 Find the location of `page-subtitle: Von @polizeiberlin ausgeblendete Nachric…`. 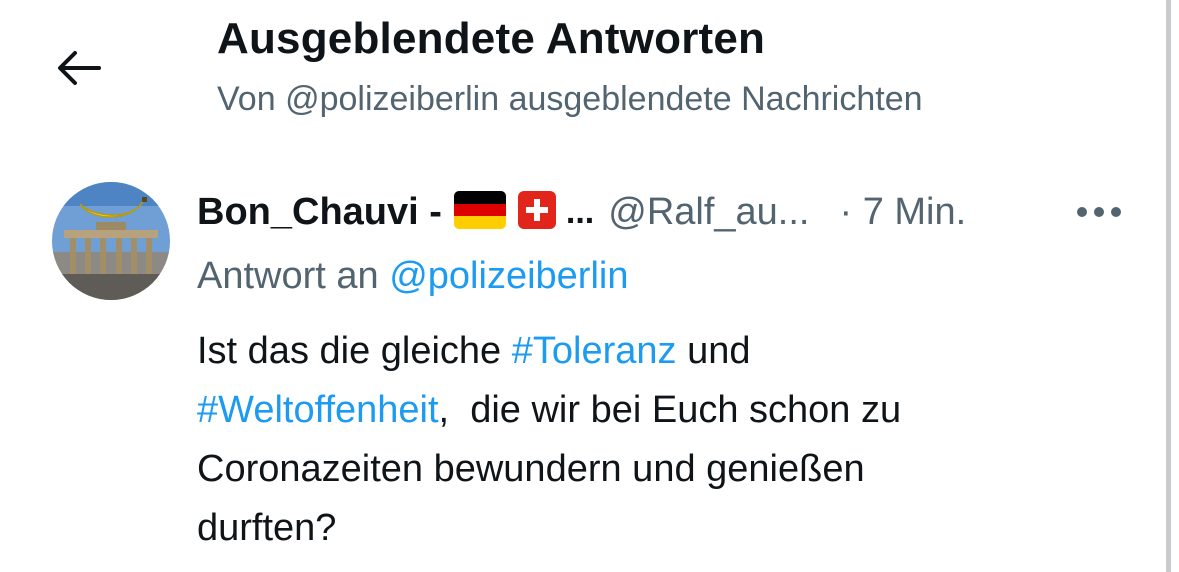

page-subtitle: Von @polizeiberlin ausgeblendete Nachric… is located at coordinates (570, 99).